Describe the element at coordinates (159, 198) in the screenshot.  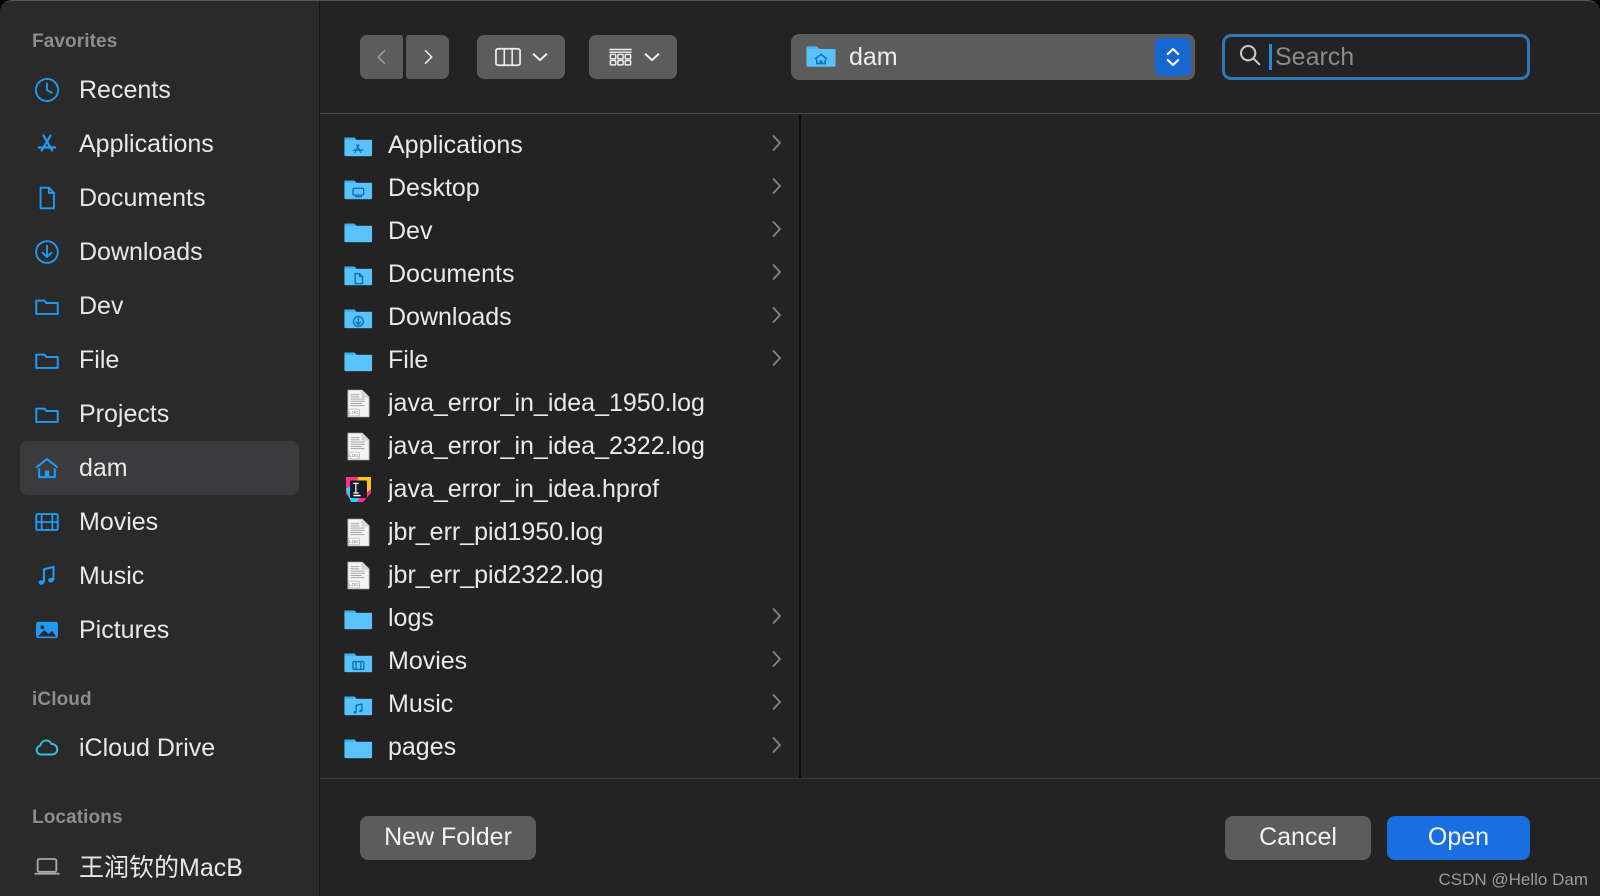
I see `sidebar-item-documents: Documents` at that location.